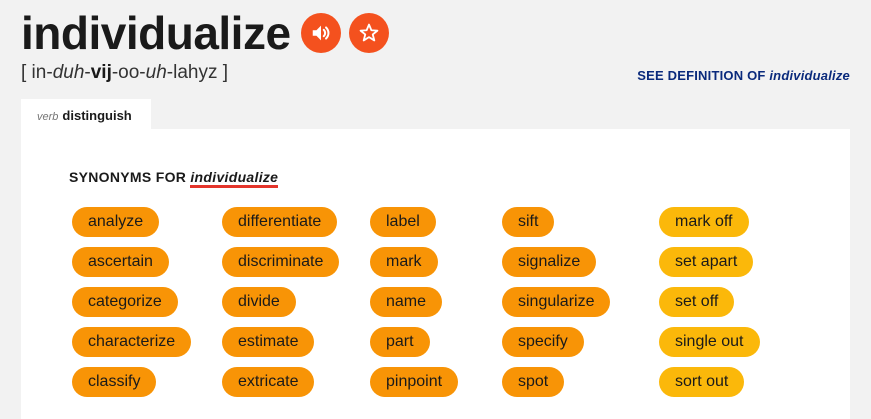 The width and height of the screenshot is (871, 419). I want to click on pronunciation: [ in-duh-vij-oo-uh-lahyz ], so click(124, 73).